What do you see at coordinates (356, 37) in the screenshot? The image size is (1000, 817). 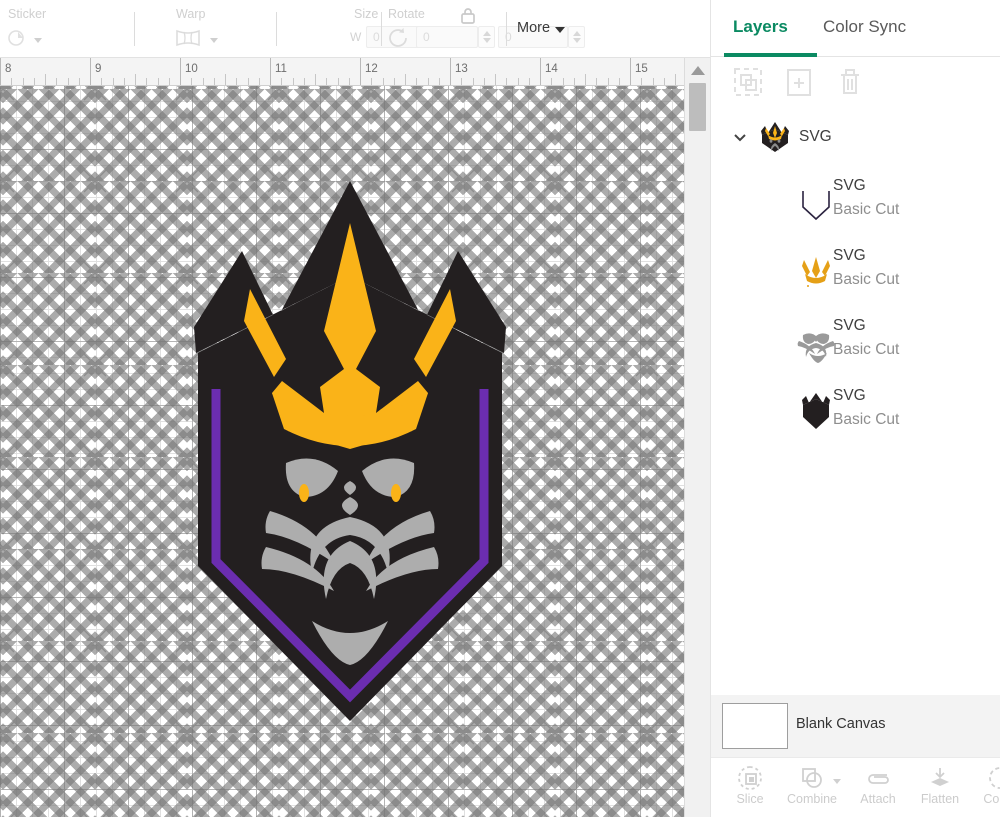 I see `width-prefix-label: W` at bounding box center [356, 37].